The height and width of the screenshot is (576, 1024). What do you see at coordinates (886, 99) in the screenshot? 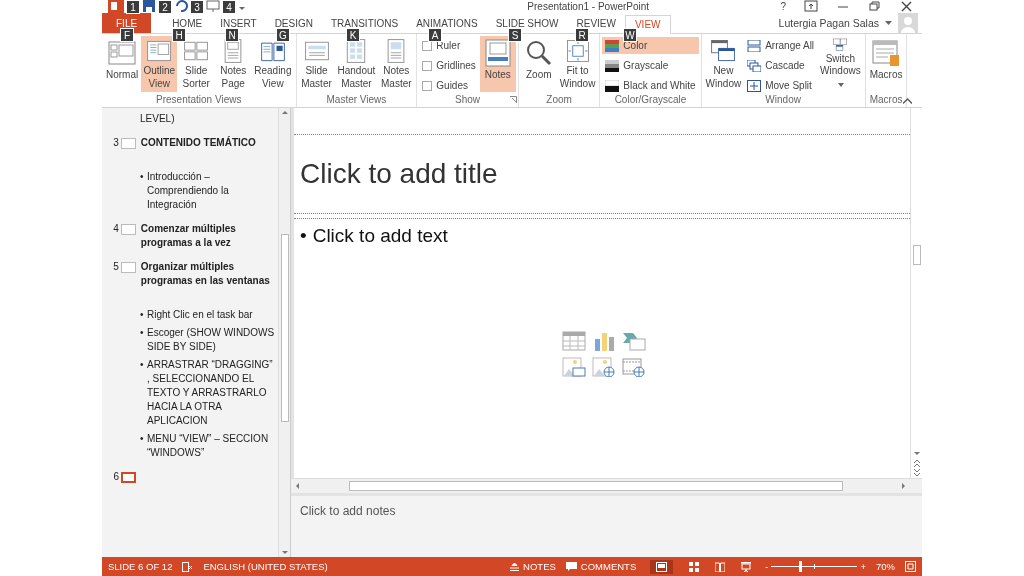
I see `group-label: Macros` at bounding box center [886, 99].